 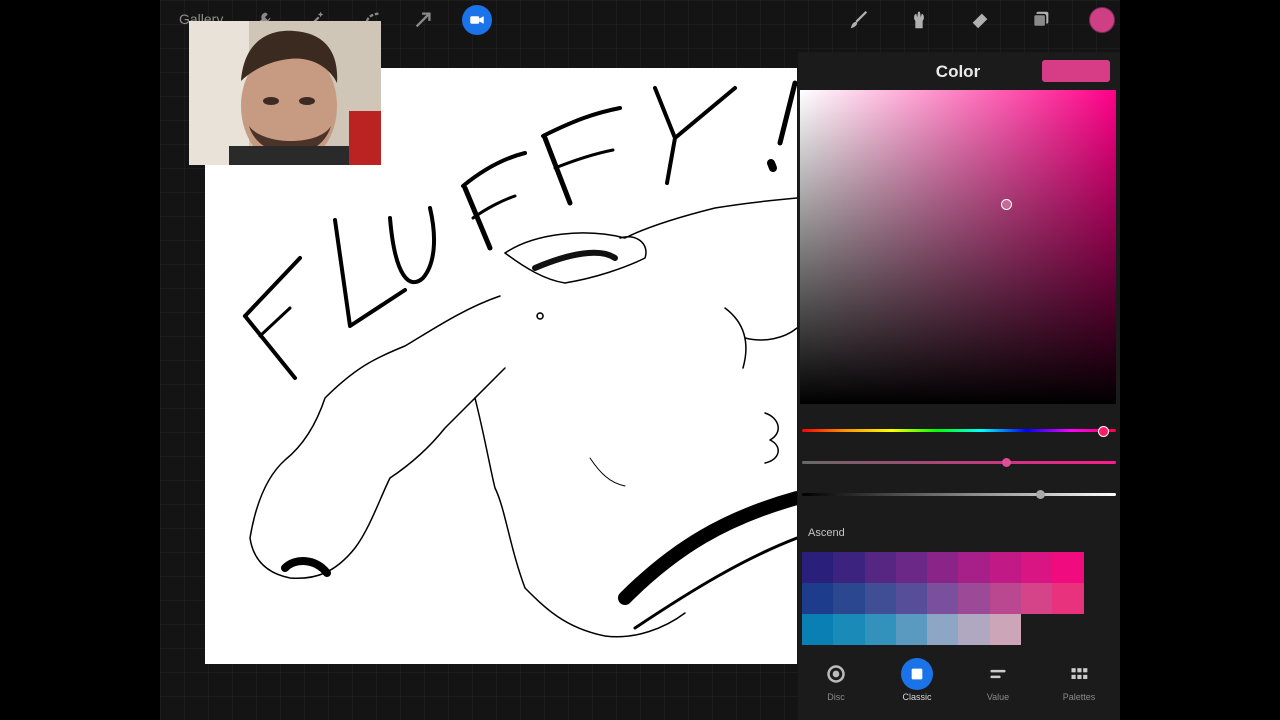 I want to click on current-color-button, so click(x=1102, y=20).